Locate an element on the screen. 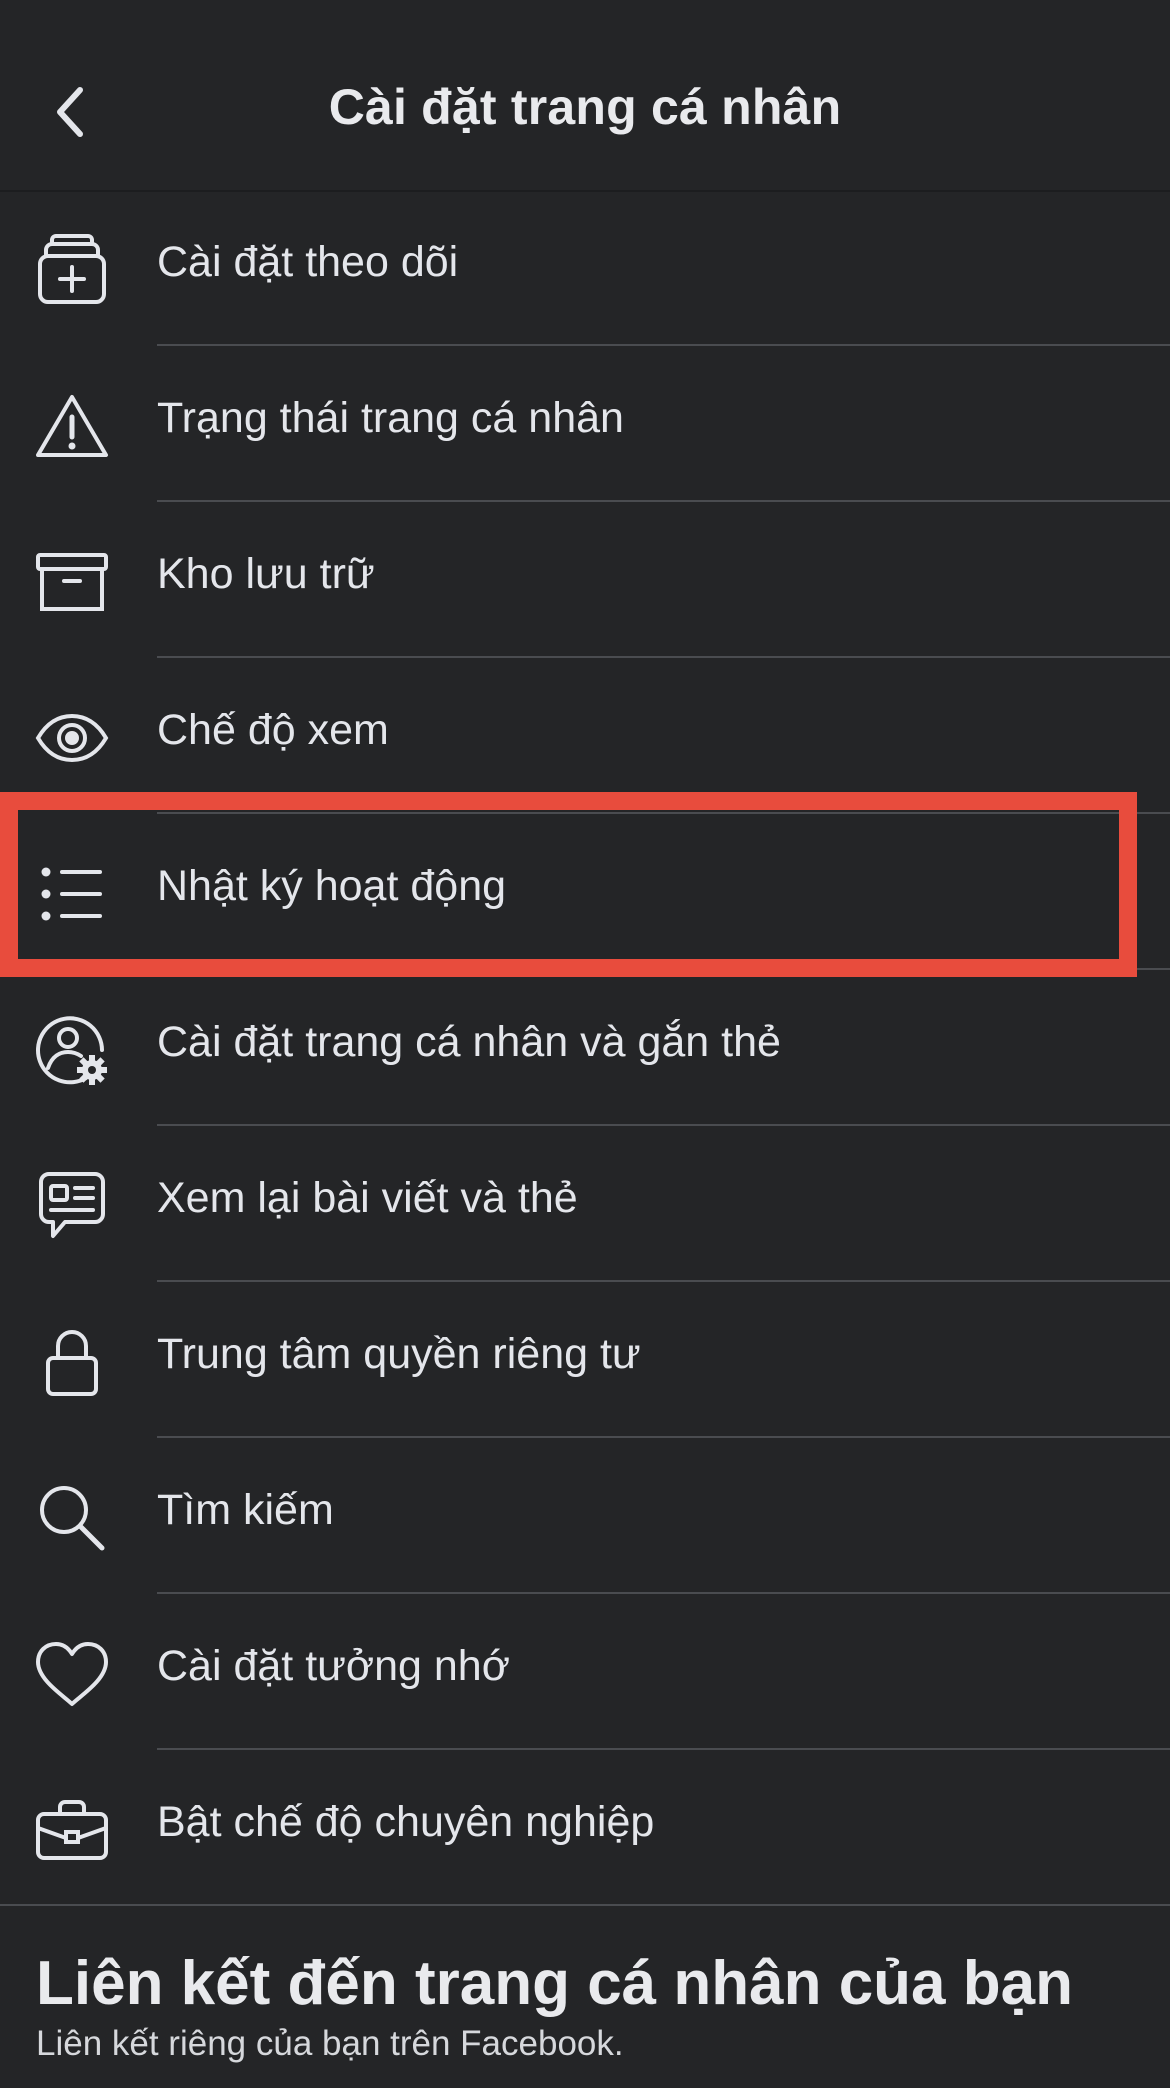 The width and height of the screenshot is (1170, 2088). user-gear-icon is located at coordinates (72, 1050).